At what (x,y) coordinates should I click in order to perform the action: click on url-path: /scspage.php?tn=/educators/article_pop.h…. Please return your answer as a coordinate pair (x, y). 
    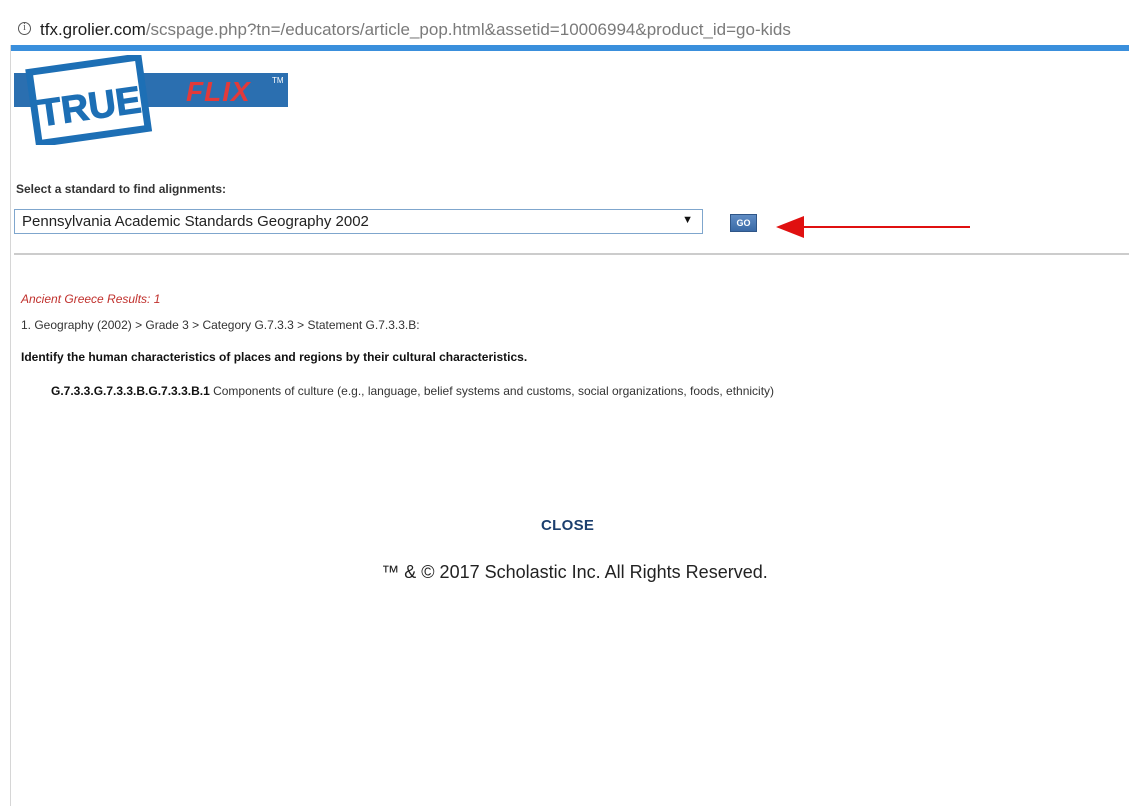
    Looking at the image, I should click on (468, 29).